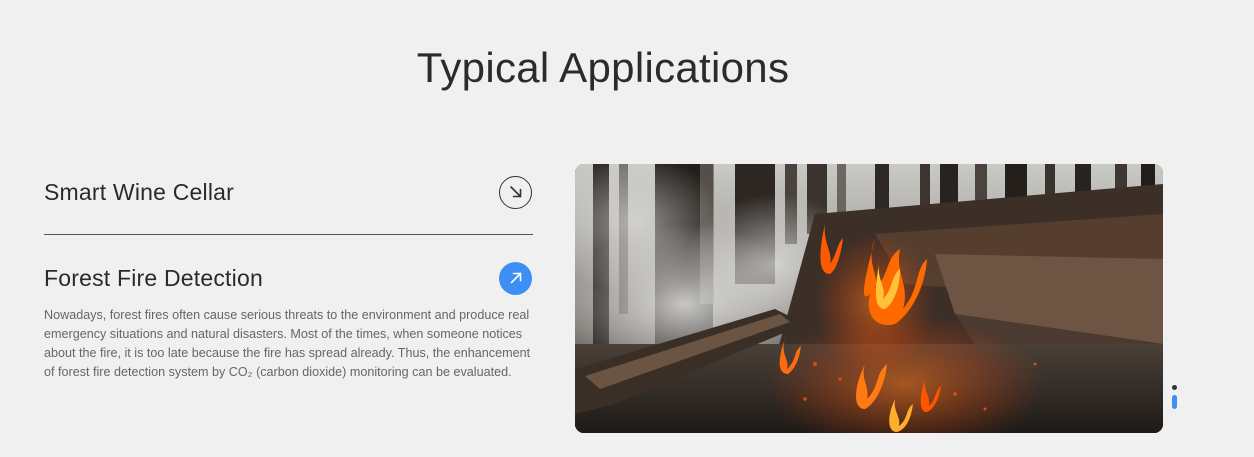 The image size is (1254, 457). I want to click on arrow-down-right-icon, so click(515, 192).